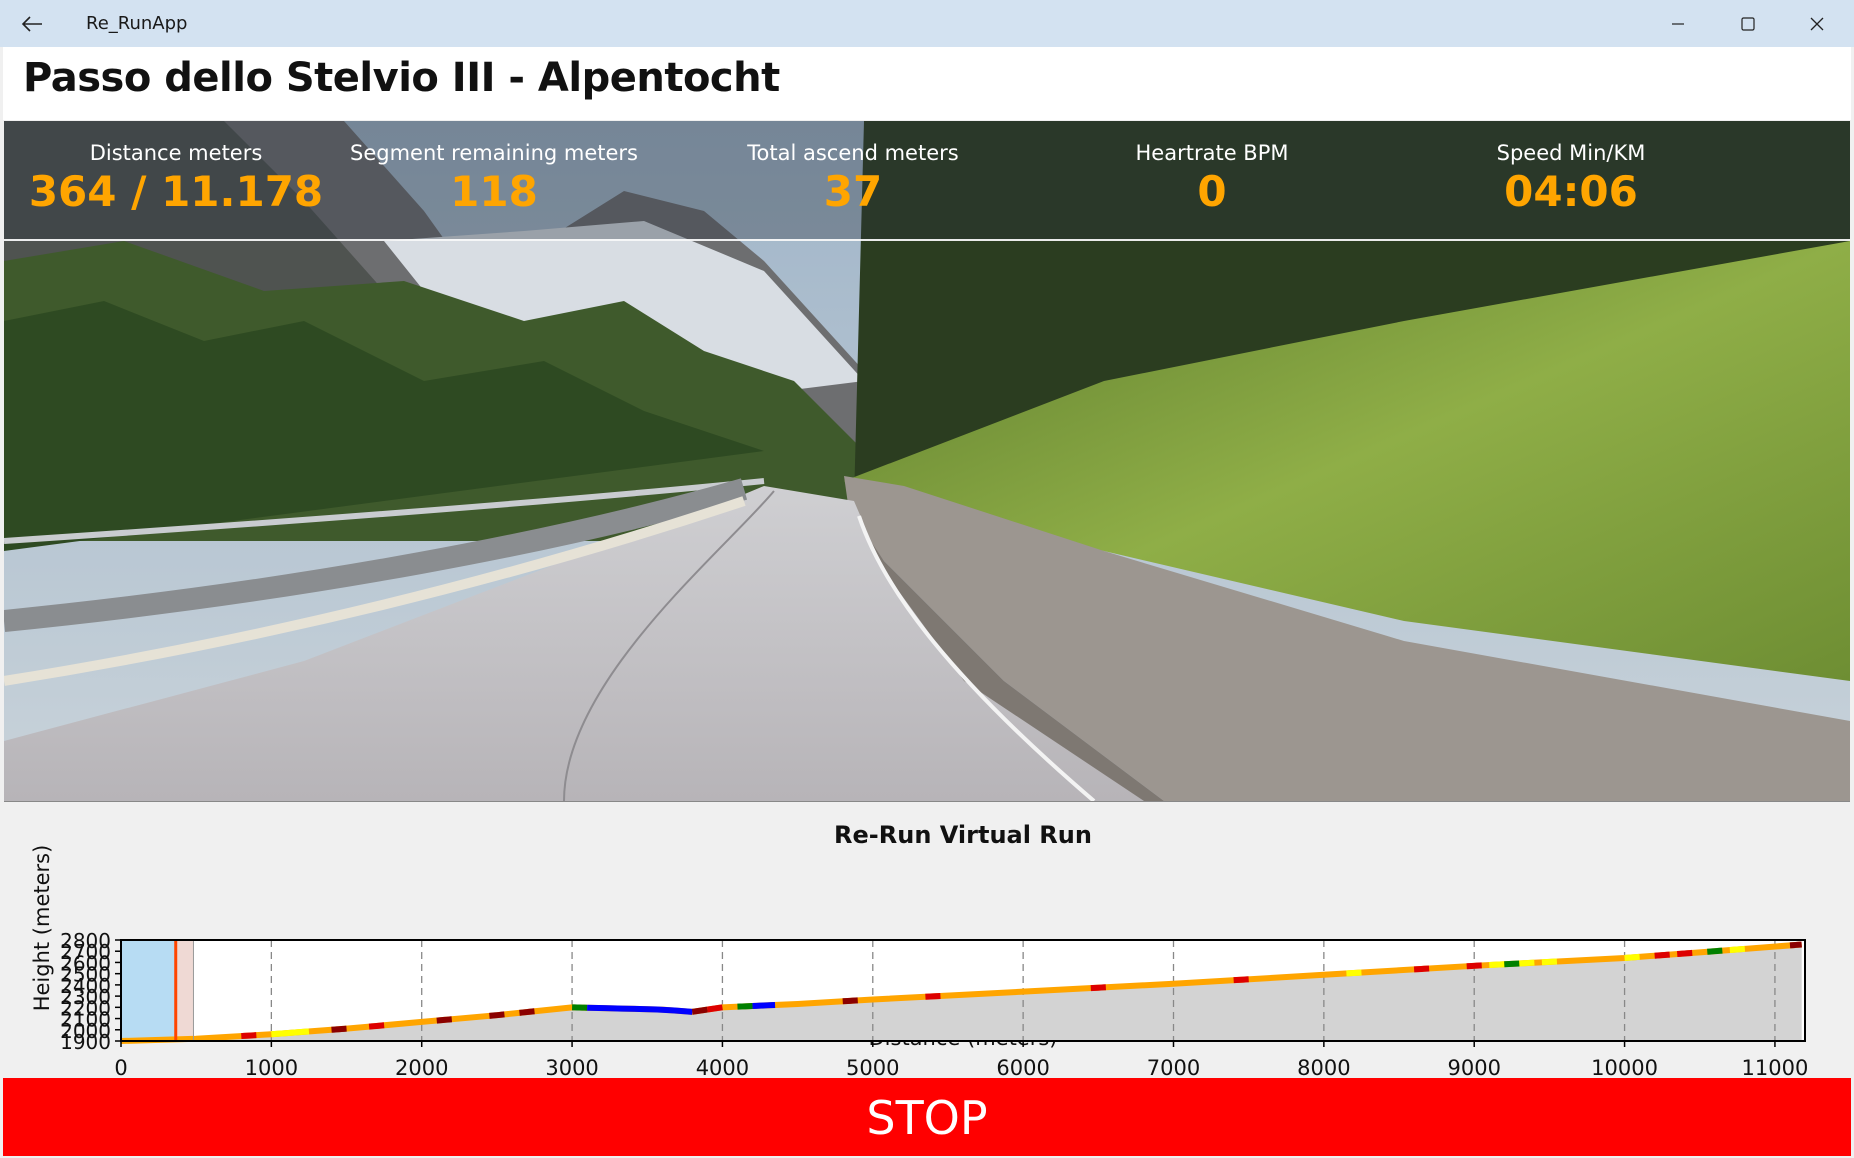 The width and height of the screenshot is (1854, 1158). Describe the element at coordinates (1473, 1066) in the screenshot. I see `x-tick-label: 9000` at that location.